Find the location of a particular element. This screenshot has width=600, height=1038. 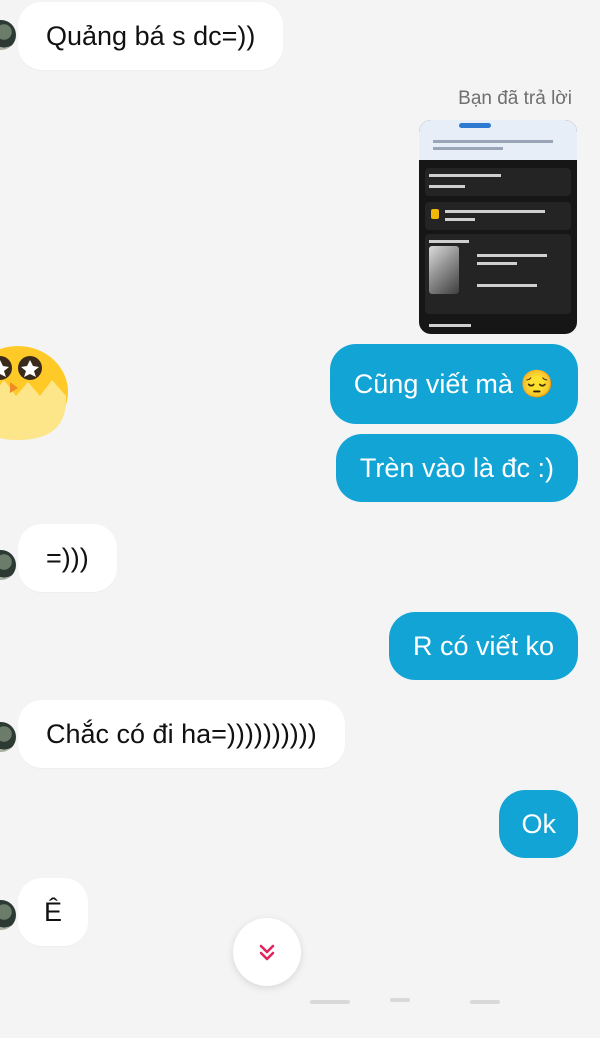

message-bubble-incoming: Chắc có đi ha=)))))))))) is located at coordinates (181, 734).